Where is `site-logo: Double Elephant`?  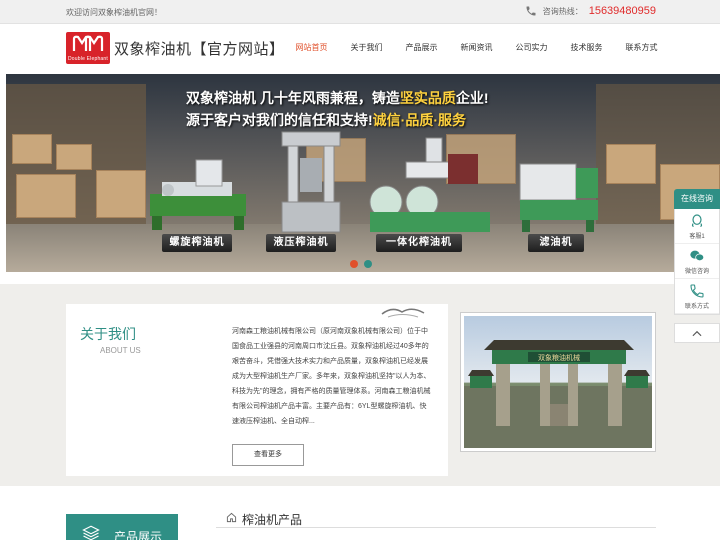 site-logo: Double Elephant is located at coordinates (88, 48).